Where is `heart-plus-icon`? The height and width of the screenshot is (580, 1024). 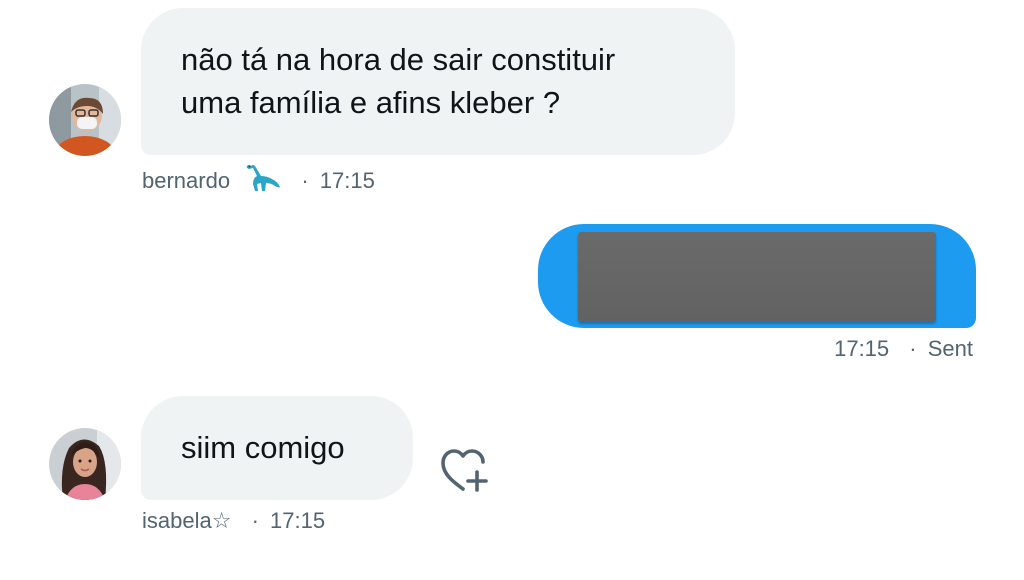 heart-plus-icon is located at coordinates (464, 470).